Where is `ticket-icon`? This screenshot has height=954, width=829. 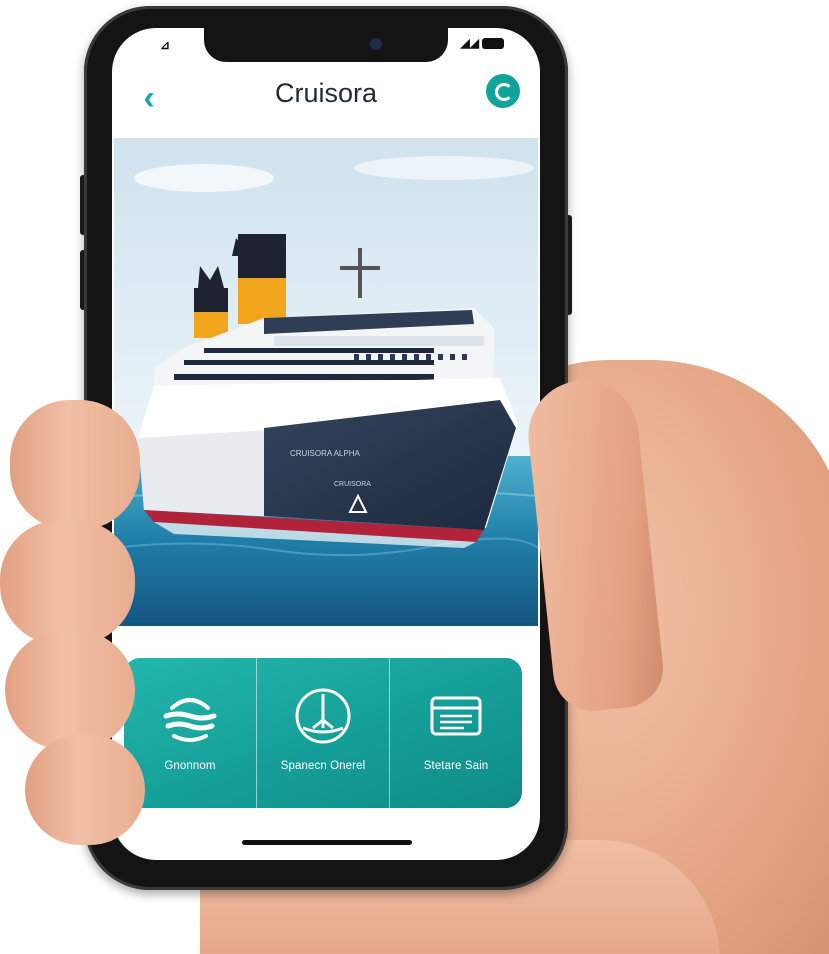 ticket-icon is located at coordinates (456, 716).